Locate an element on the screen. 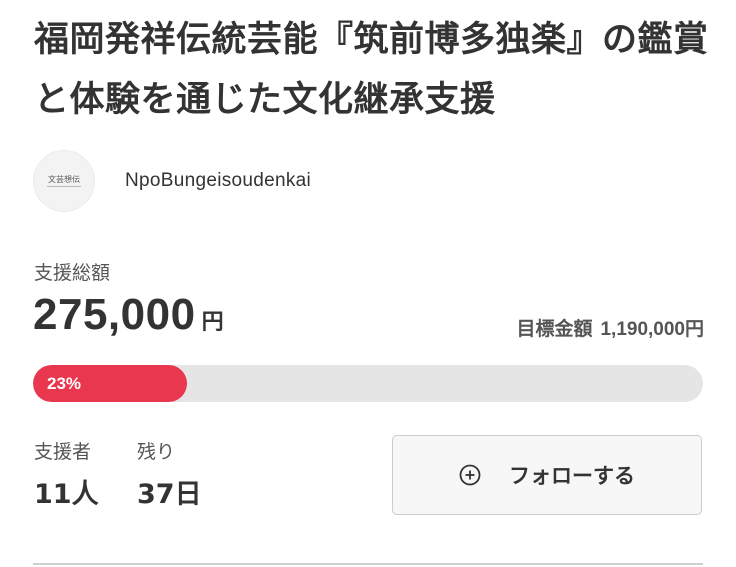 This screenshot has height=567, width=736. total-amount-row: 275,000 円 is located at coordinates (128, 315).